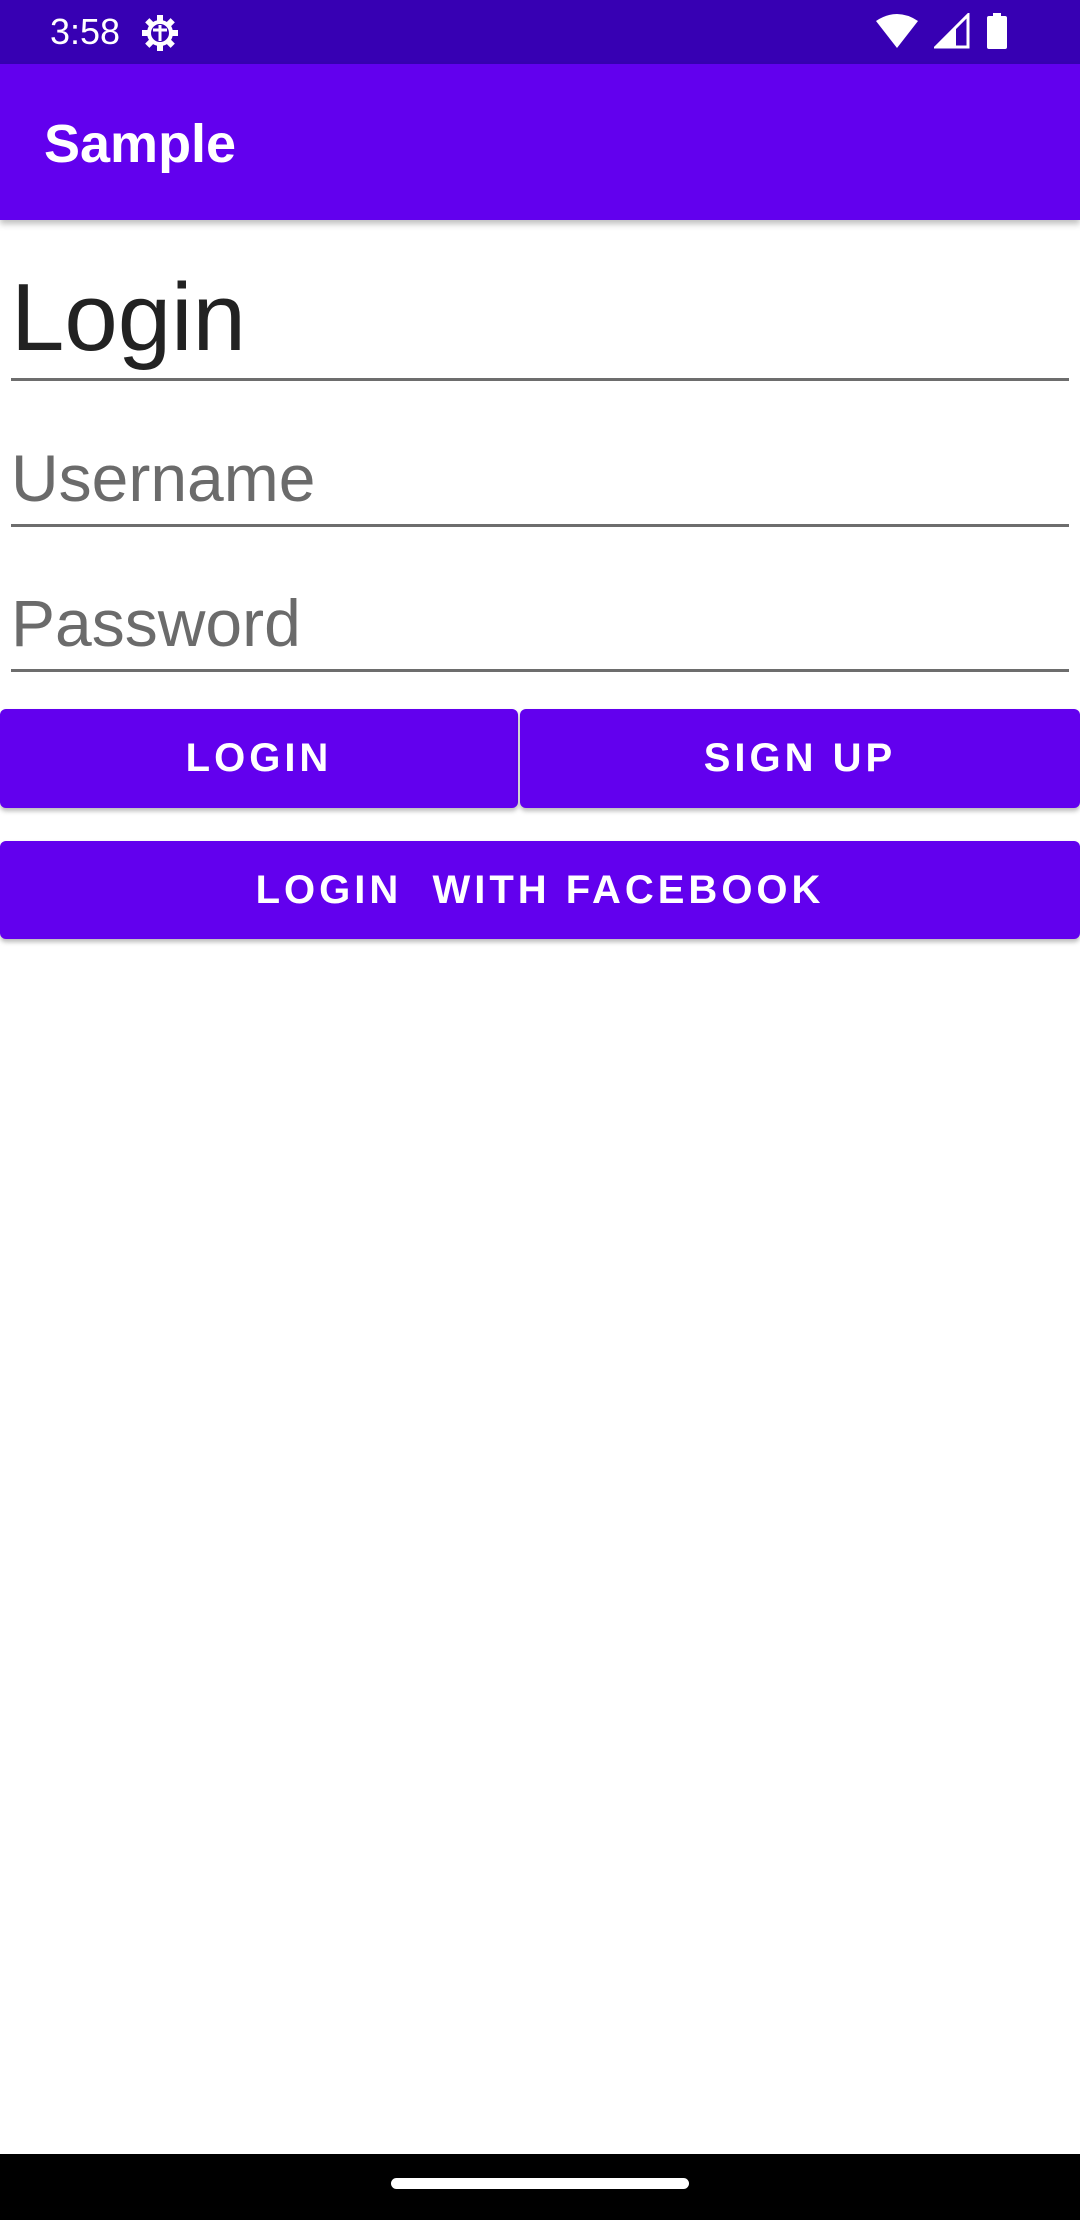  I want to click on password-field, so click(540, 623).